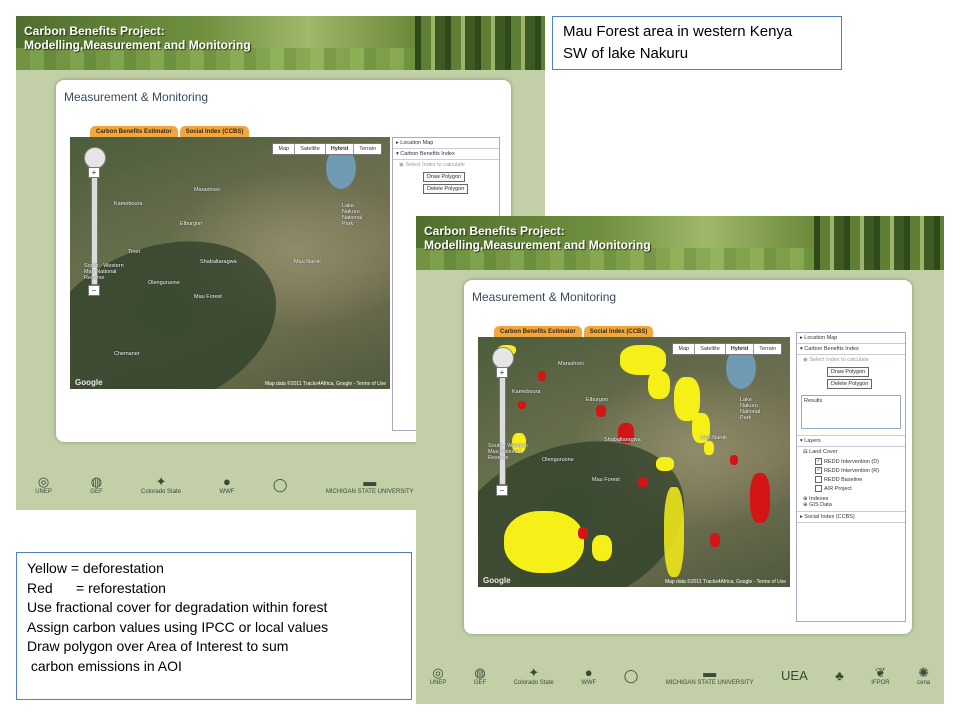  What do you see at coordinates (851, 488) in the screenshot?
I see `layer-ar-project: A/R Project` at bounding box center [851, 488].